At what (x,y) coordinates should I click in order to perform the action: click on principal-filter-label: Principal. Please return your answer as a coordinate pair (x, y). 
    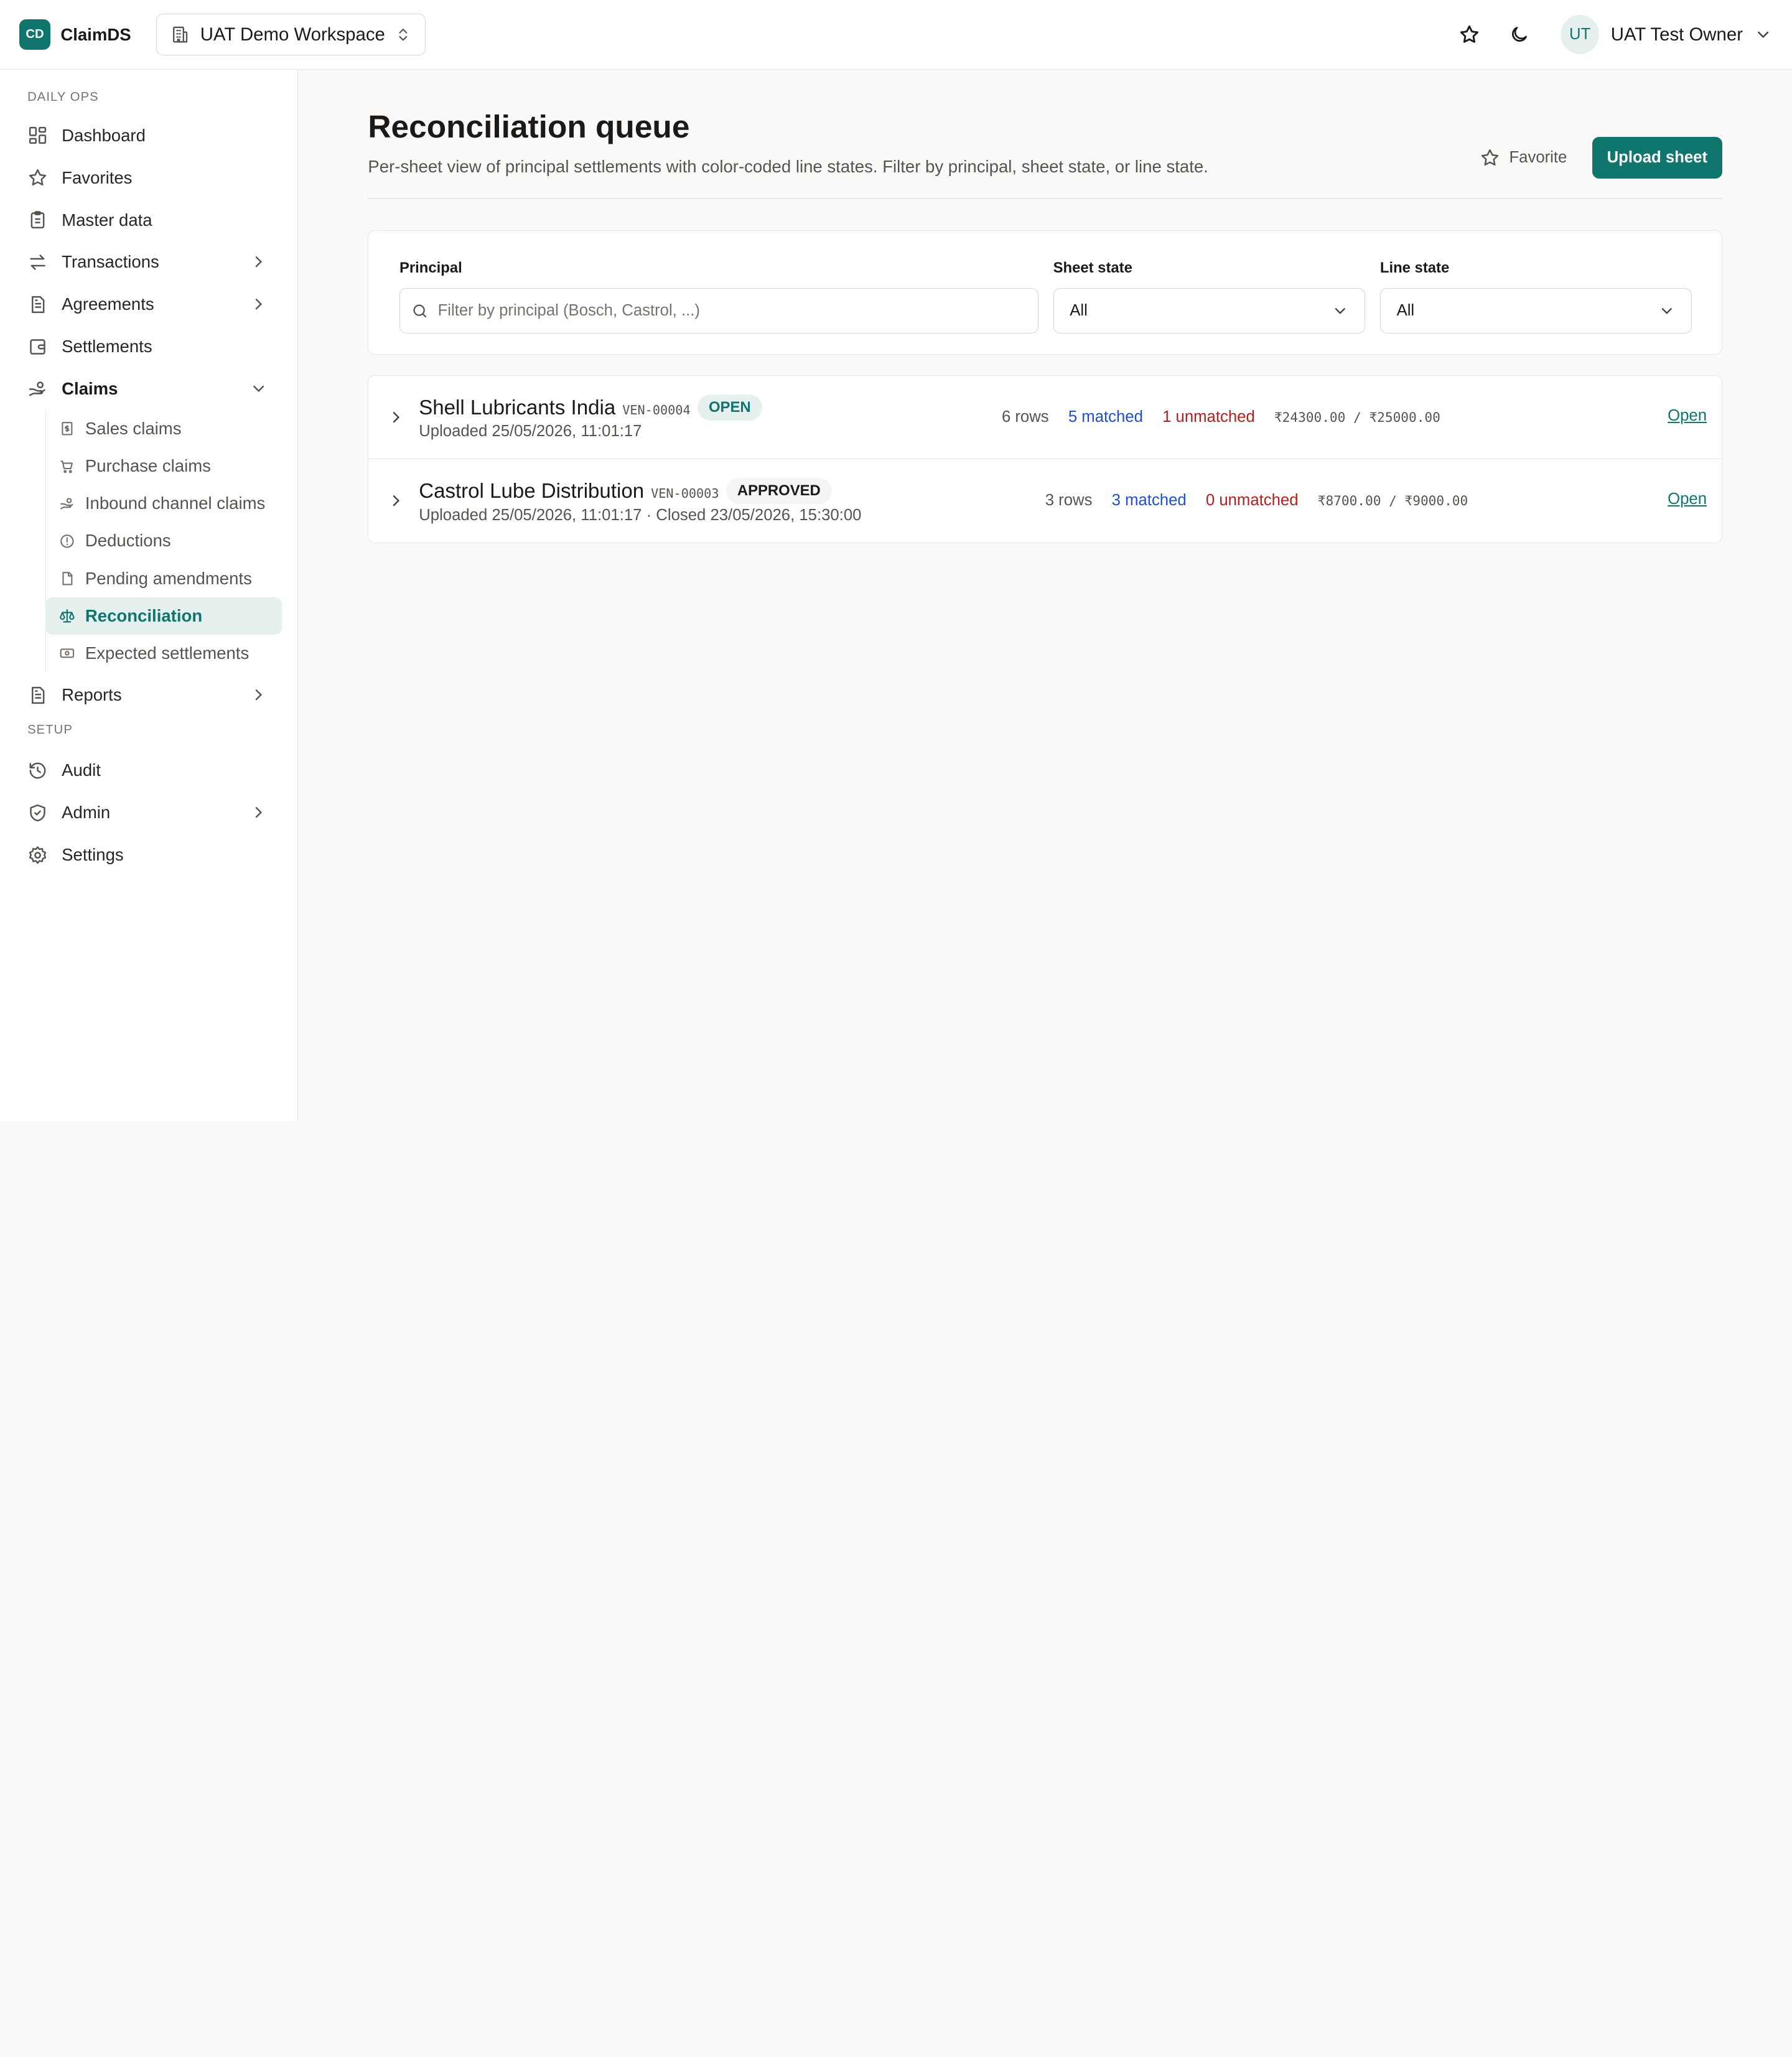
    Looking at the image, I should click on (430, 267).